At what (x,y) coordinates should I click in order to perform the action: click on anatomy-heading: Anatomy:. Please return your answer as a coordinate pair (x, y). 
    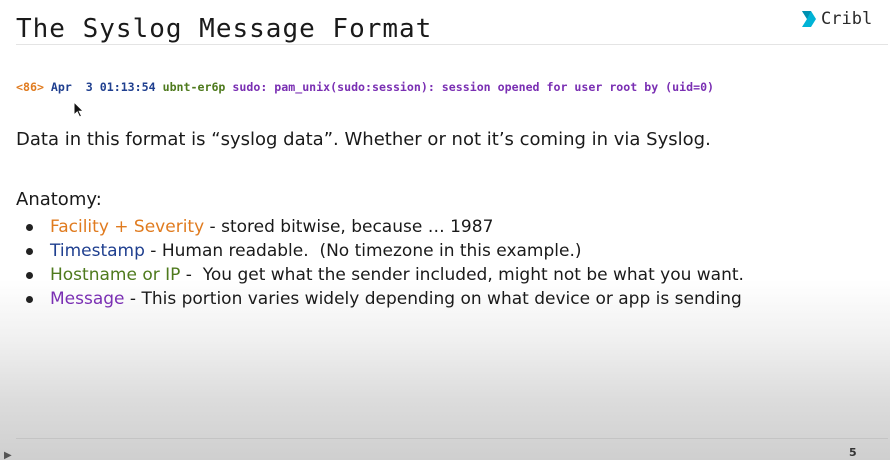
    Looking at the image, I should click on (59, 199).